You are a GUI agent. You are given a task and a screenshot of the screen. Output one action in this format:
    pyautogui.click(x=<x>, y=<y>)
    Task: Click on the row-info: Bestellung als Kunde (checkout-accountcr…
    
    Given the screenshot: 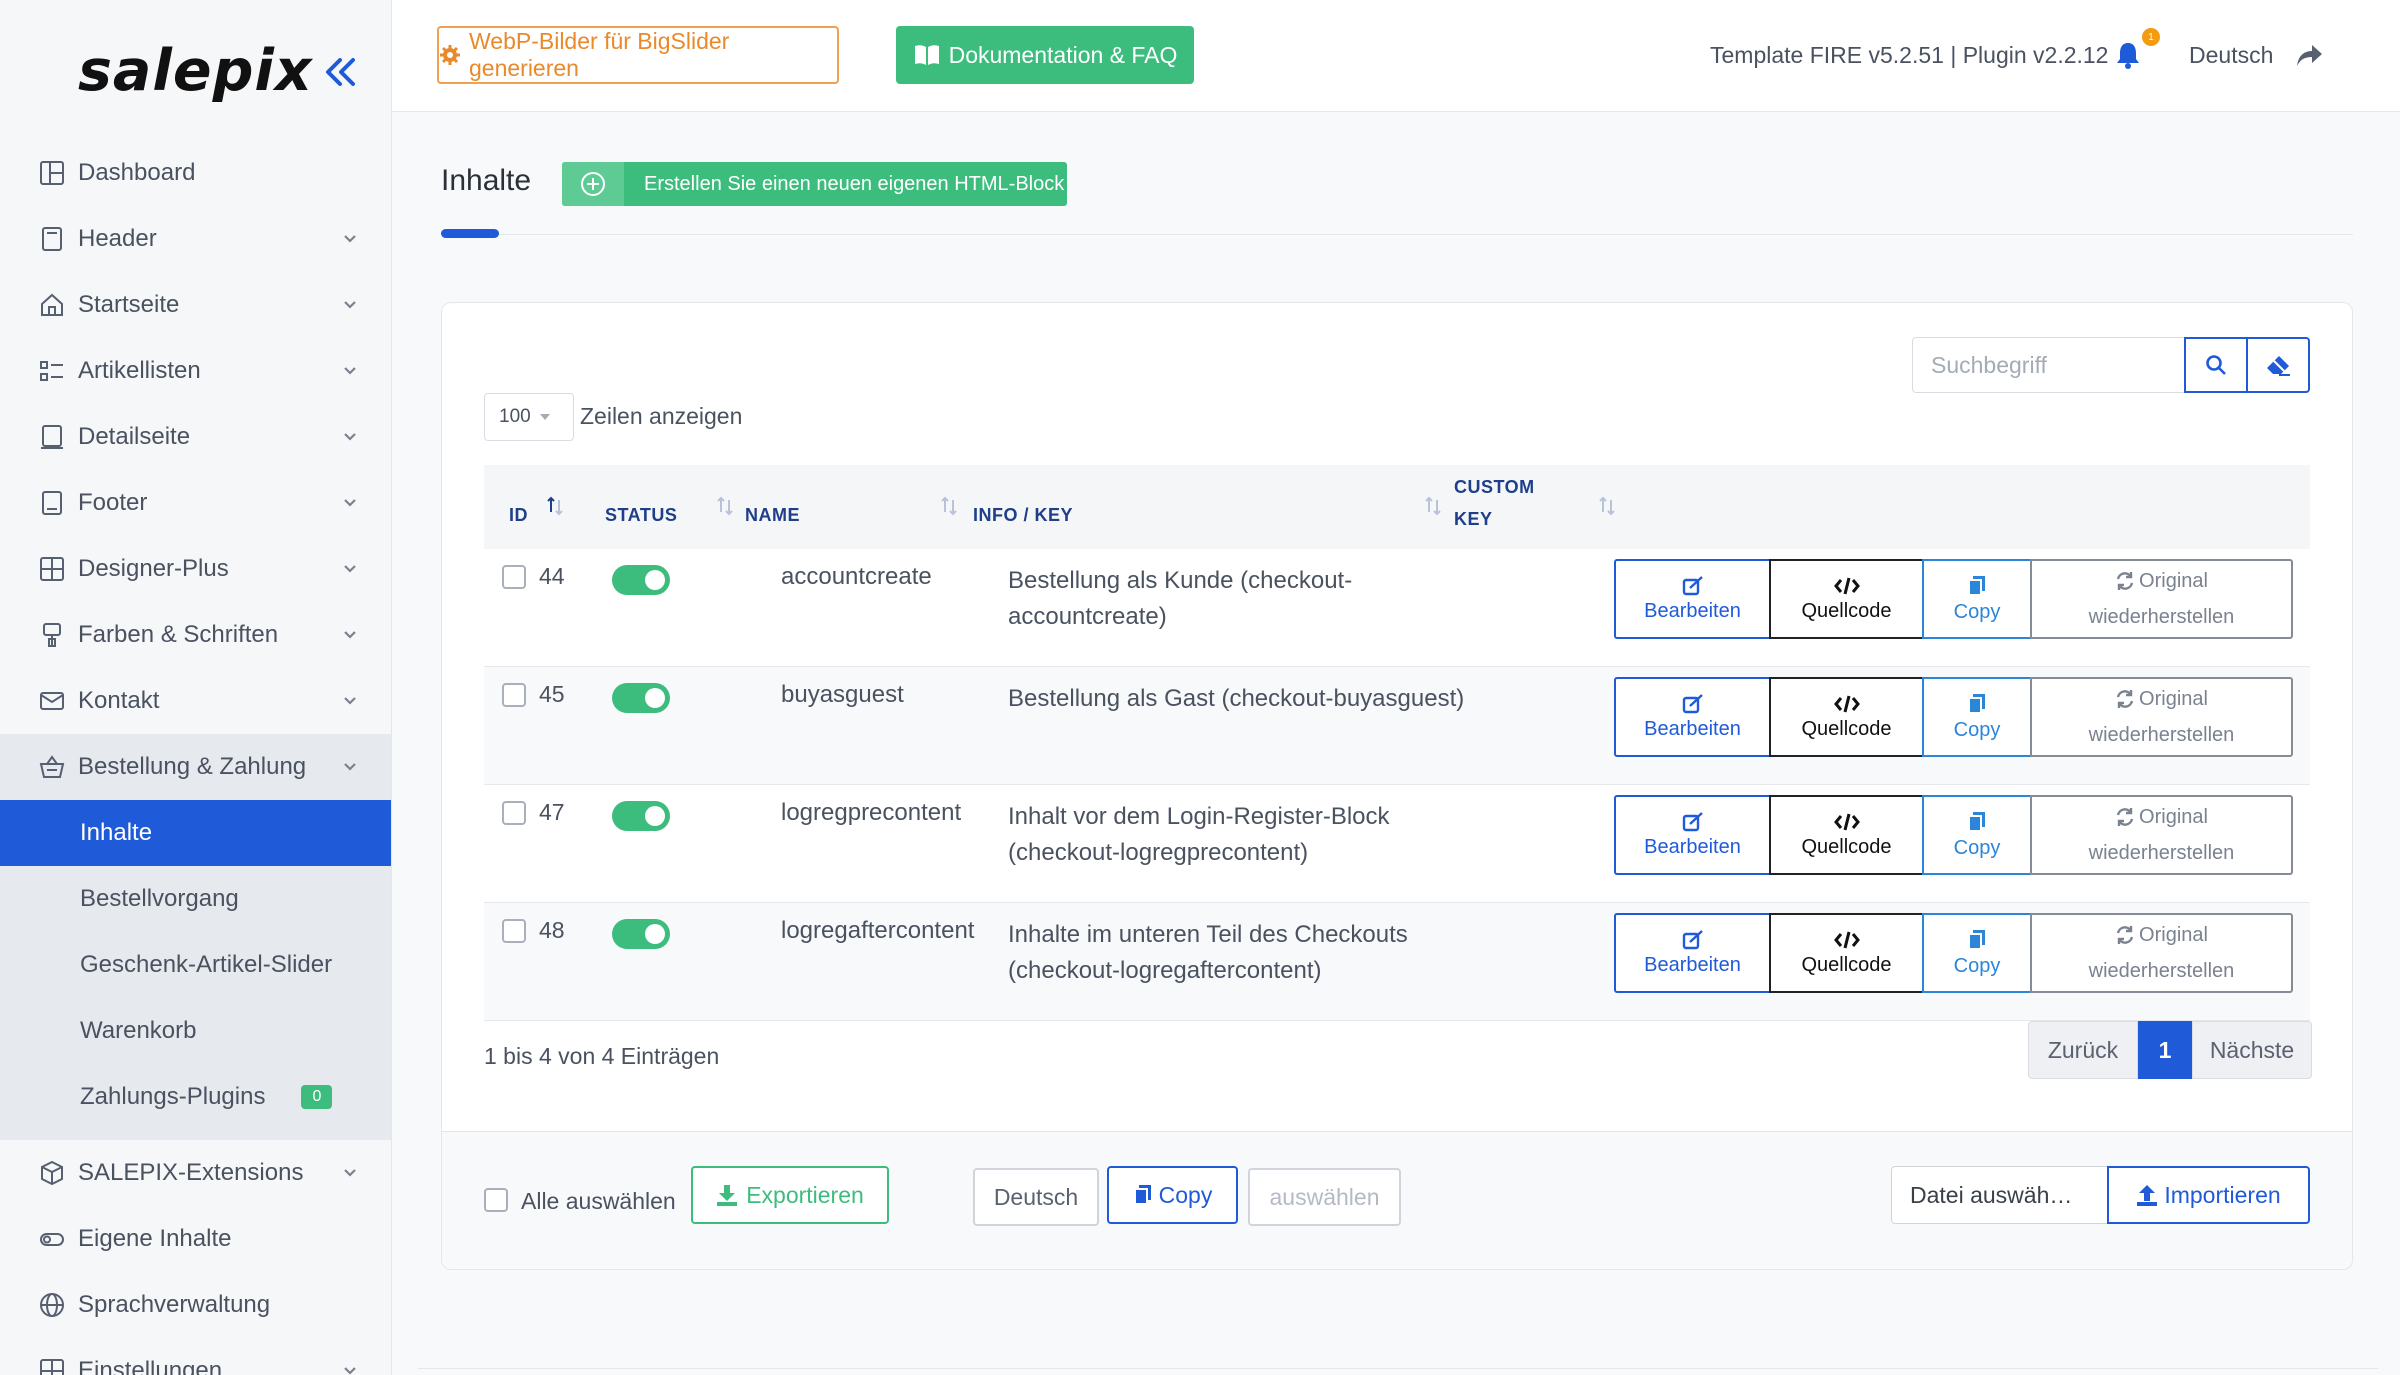 What is the action you would take?
    pyautogui.click(x=1218, y=599)
    